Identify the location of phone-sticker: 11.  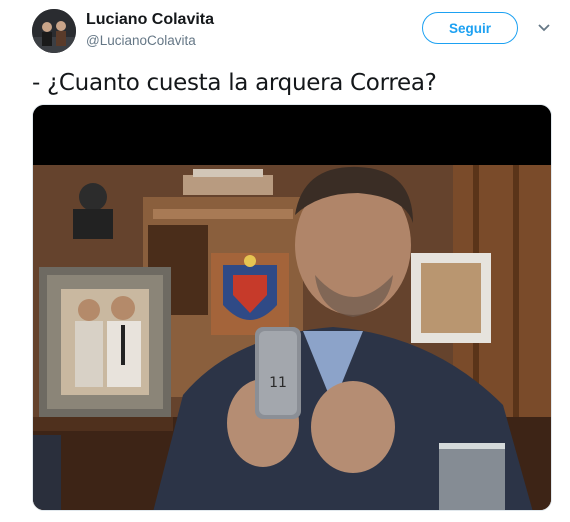
(278, 383).